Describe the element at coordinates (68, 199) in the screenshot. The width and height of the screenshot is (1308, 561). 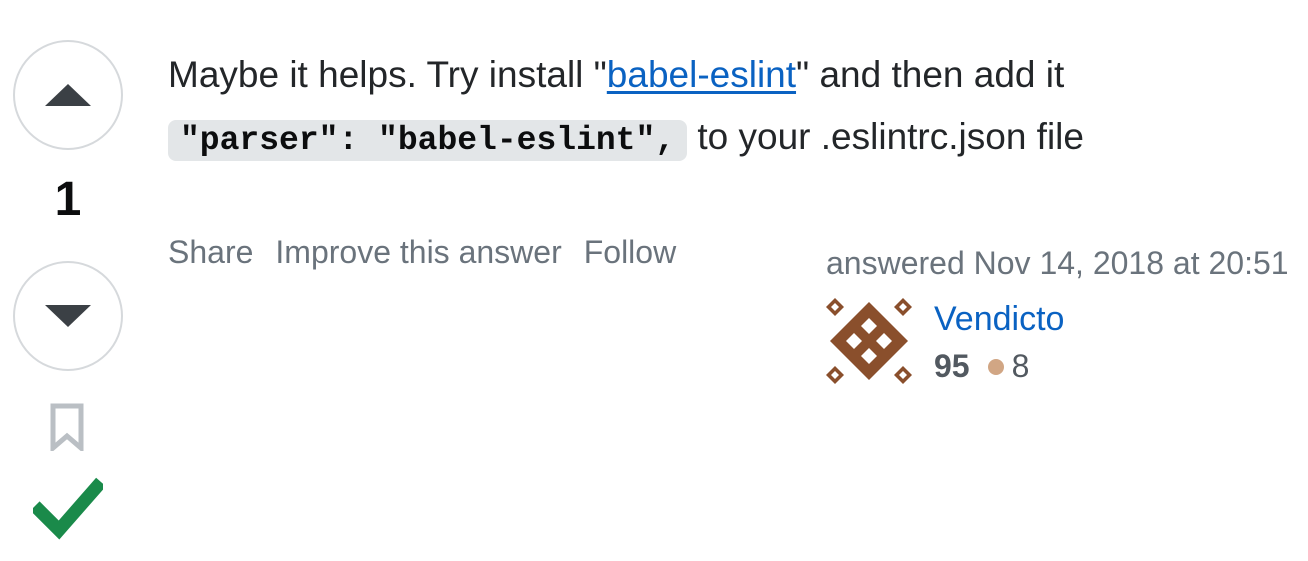
I see `vote-count: 1` at that location.